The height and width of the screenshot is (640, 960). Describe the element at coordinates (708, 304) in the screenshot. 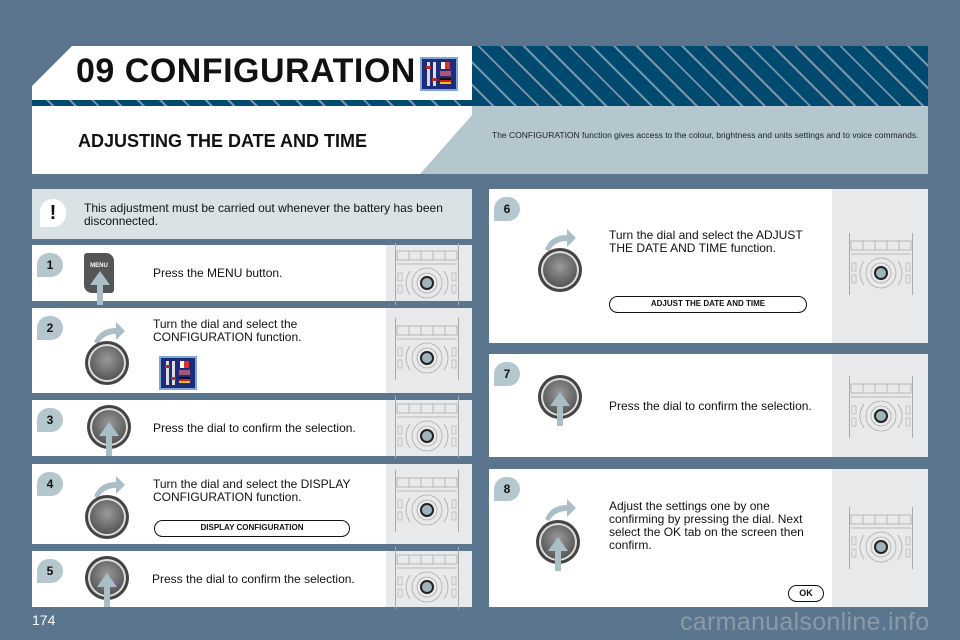

I see `screen-option-adjust-date-time: ADJUST THE DATE AND TIME` at that location.